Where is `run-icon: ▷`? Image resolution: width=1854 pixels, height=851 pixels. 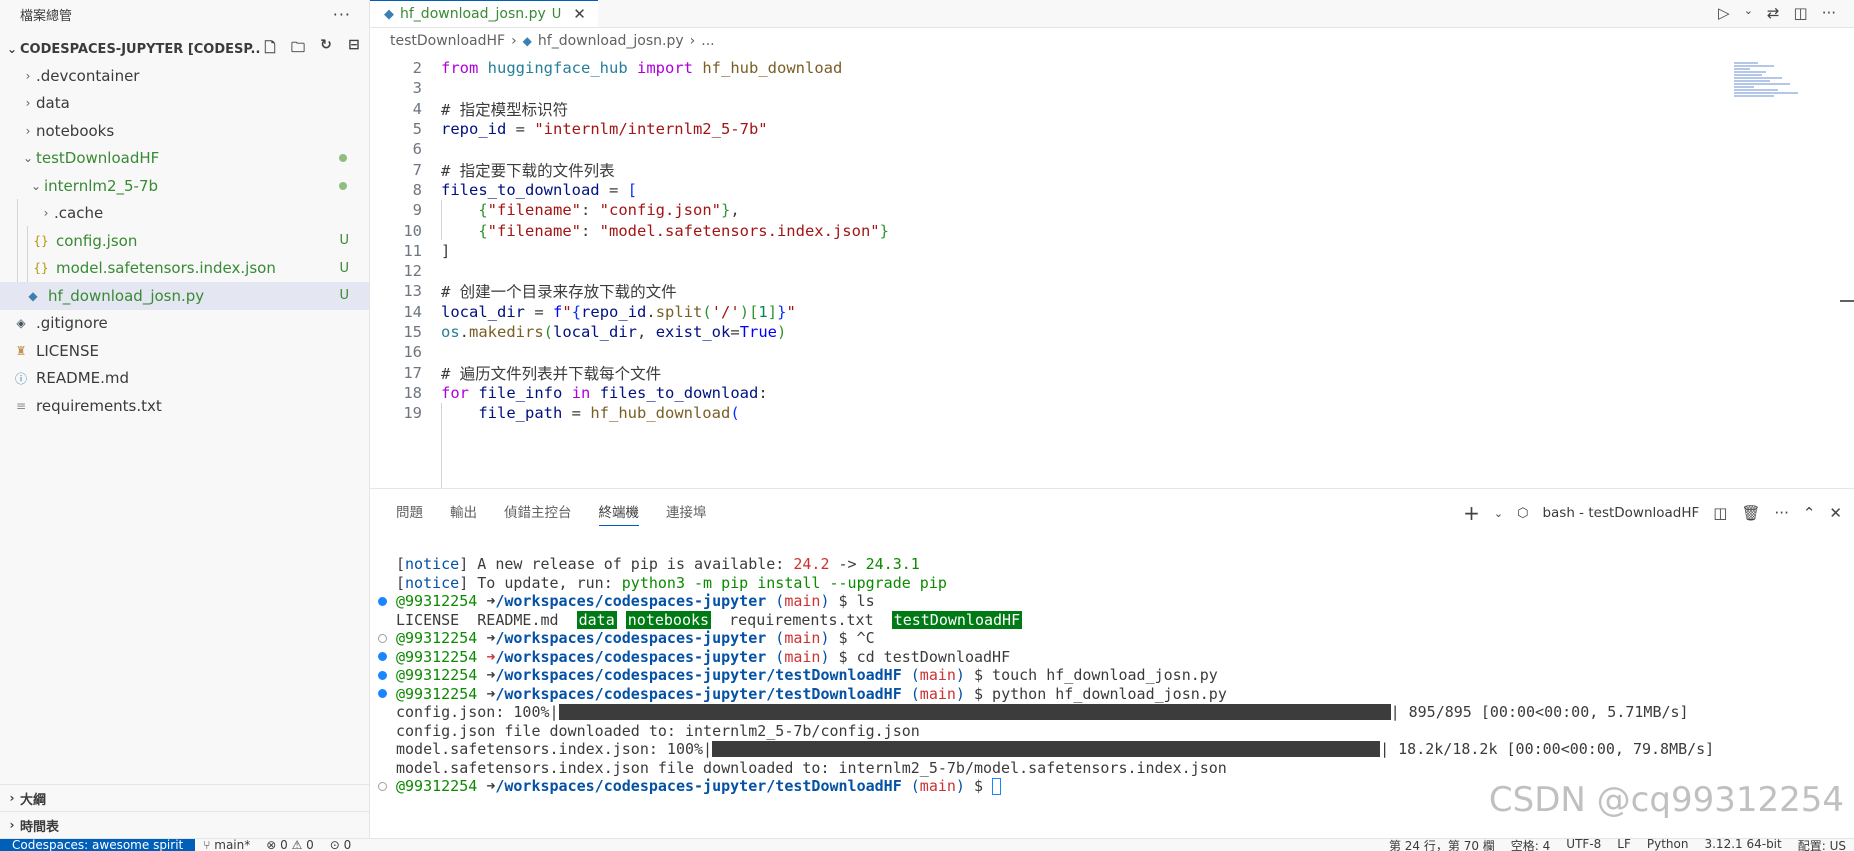 run-icon: ▷ is located at coordinates (1724, 13).